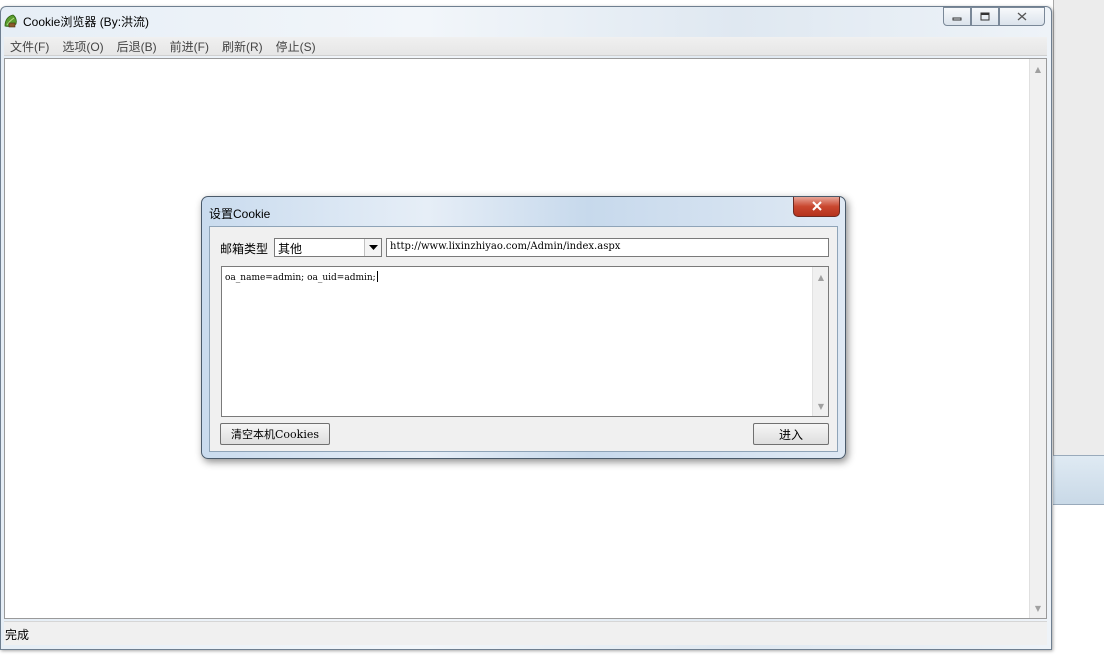 This screenshot has width=1104, height=655. Describe the element at coordinates (296, 46) in the screenshot. I see `menu-stop: 停止(S)` at that location.